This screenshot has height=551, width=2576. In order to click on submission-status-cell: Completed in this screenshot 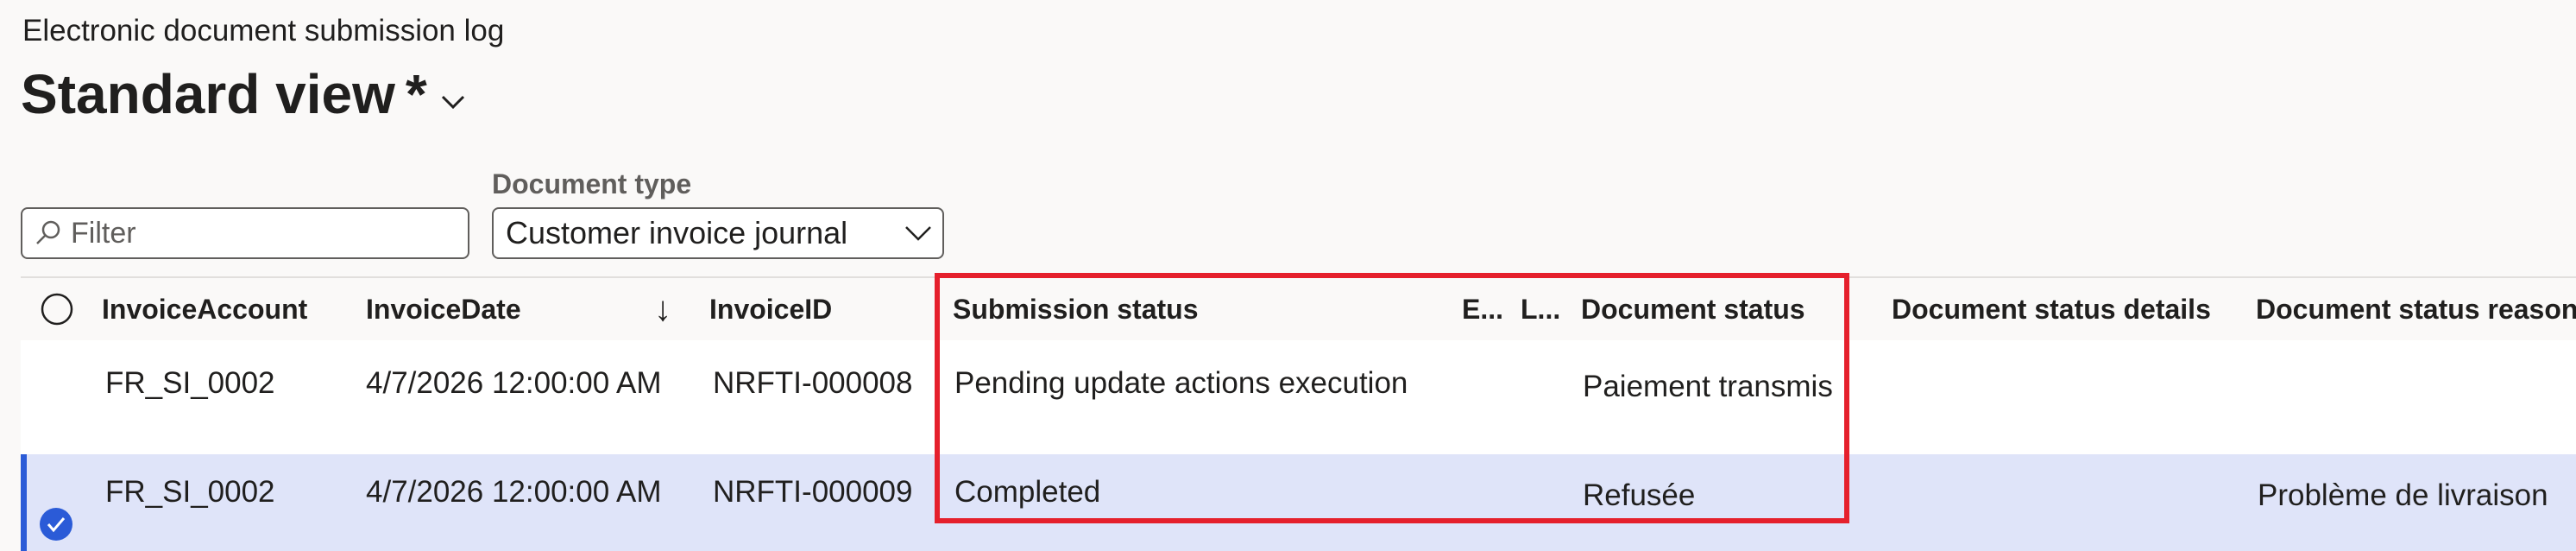, I will do `click(1028, 492)`.